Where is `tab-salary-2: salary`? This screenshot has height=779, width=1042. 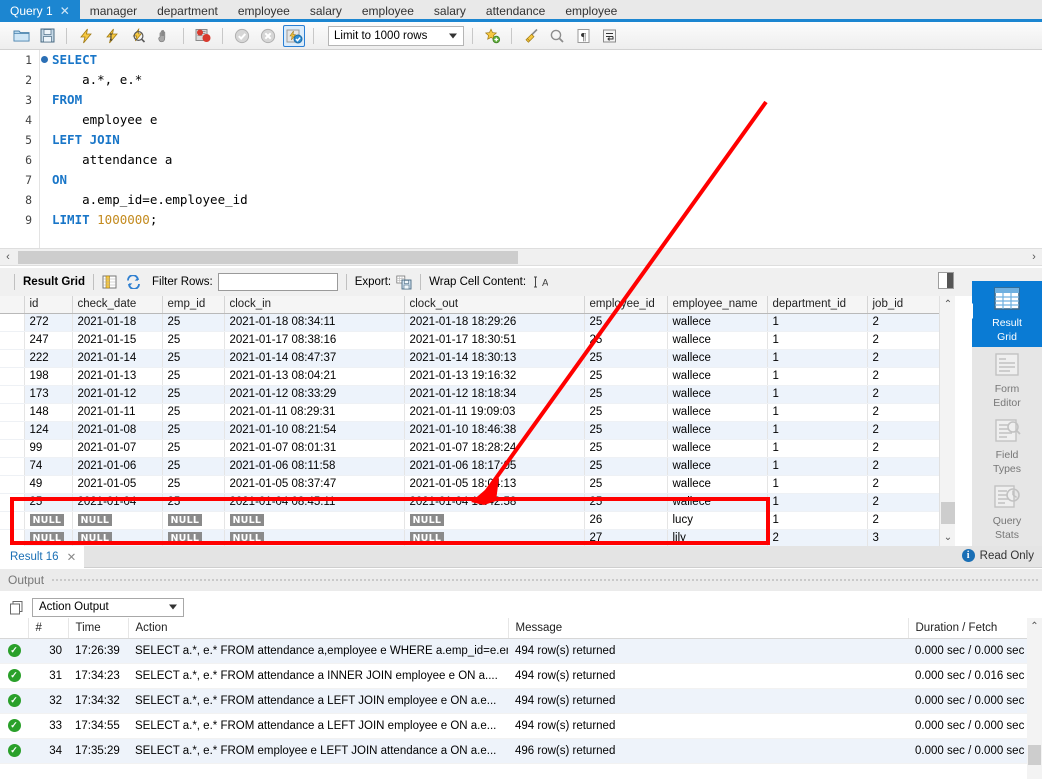
tab-salary-2: salary is located at coordinates (450, 11).